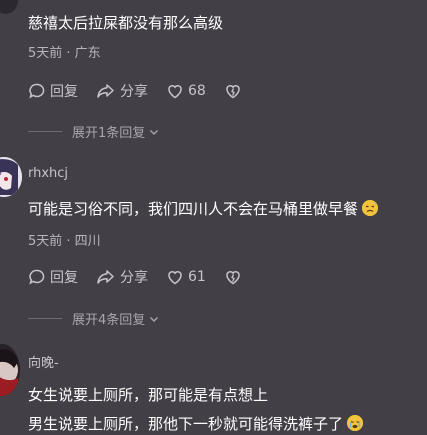 Image resolution: width=427 pixels, height=435 pixels. Describe the element at coordinates (64, 241) in the screenshot. I see `comment-meta: 5天前 · 四川` at that location.